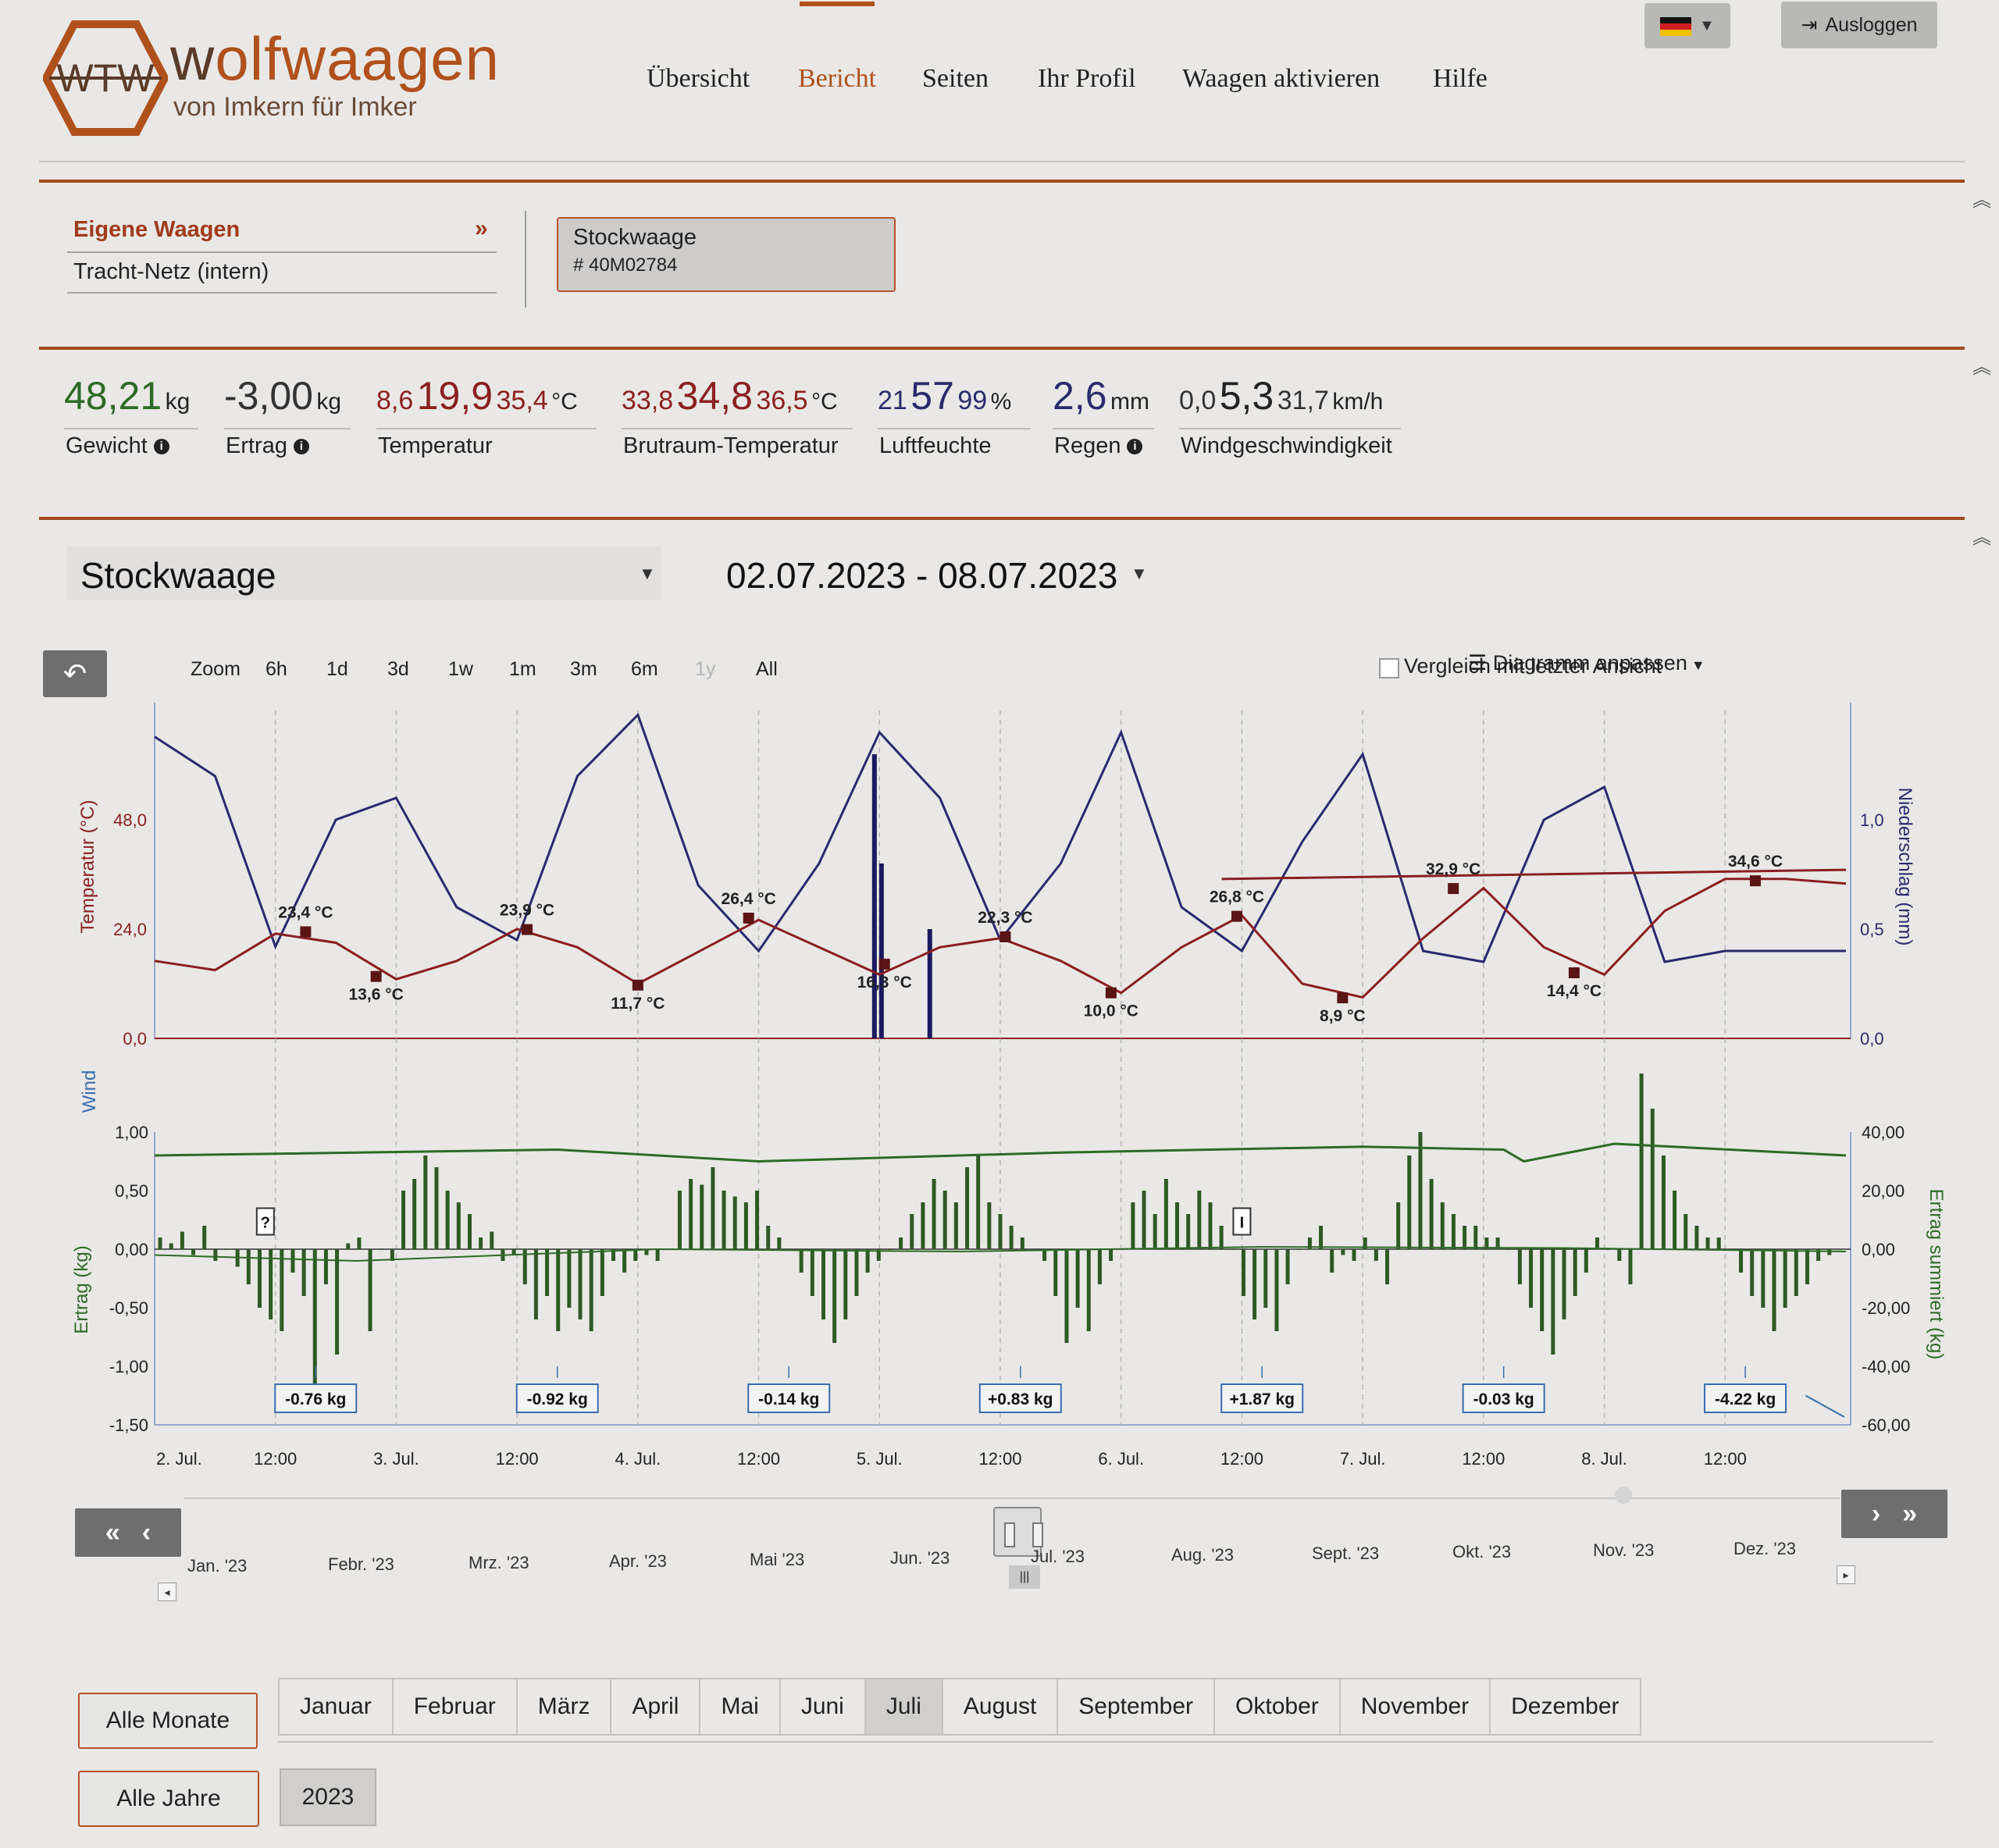 Image resolution: width=1999 pixels, height=1848 pixels. Describe the element at coordinates (1037, 1534) in the screenshot. I see `navigator-handle-right` at that location.